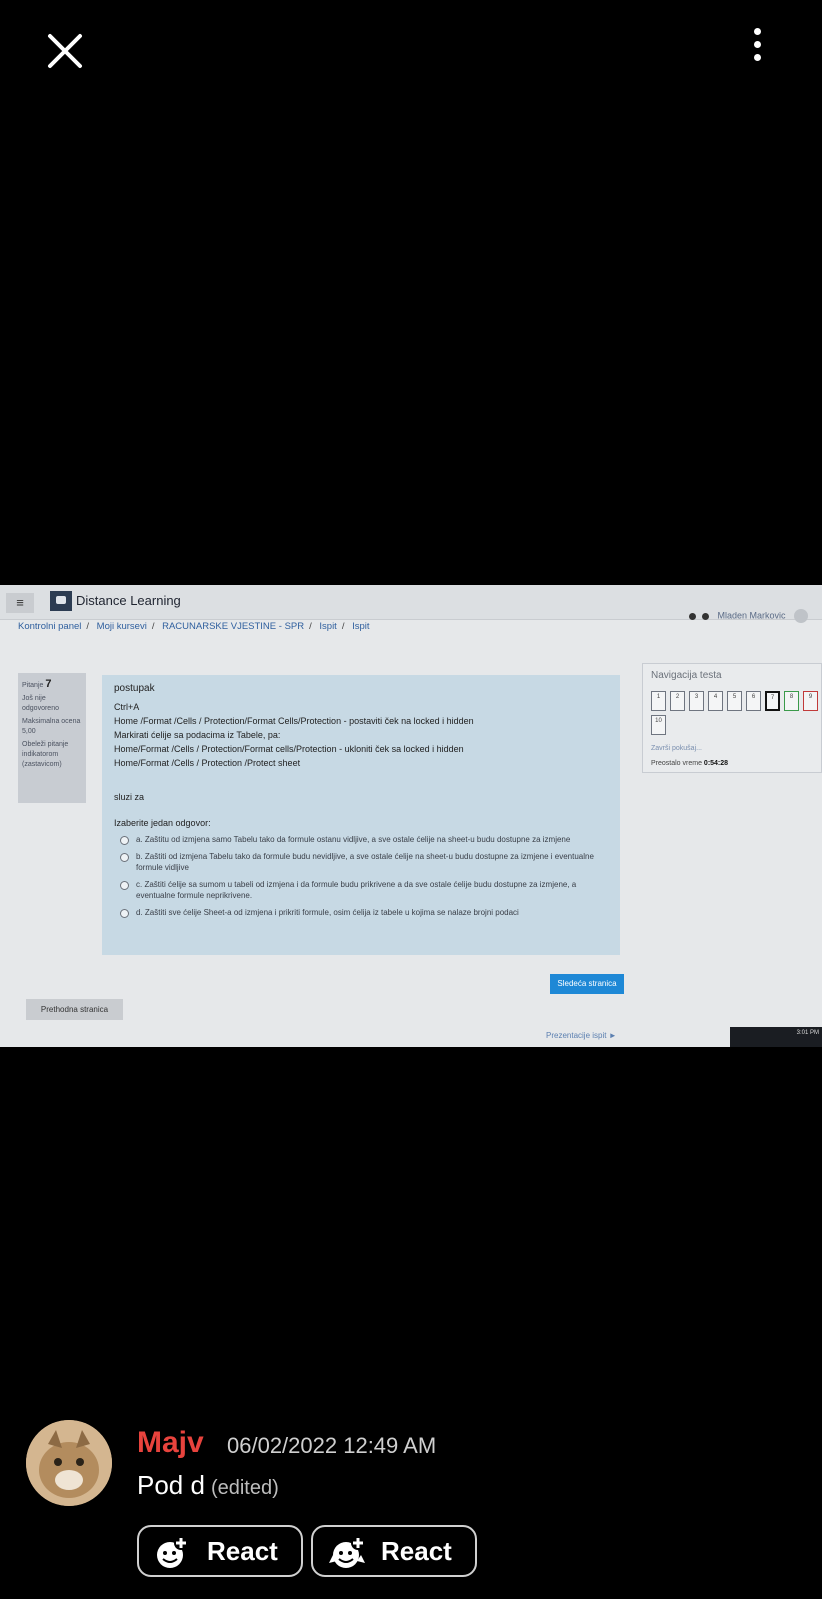 Image resolution: width=822 pixels, height=1599 pixels. What do you see at coordinates (20, 603) in the screenshot?
I see `hamburger-icon: ≡` at bounding box center [20, 603].